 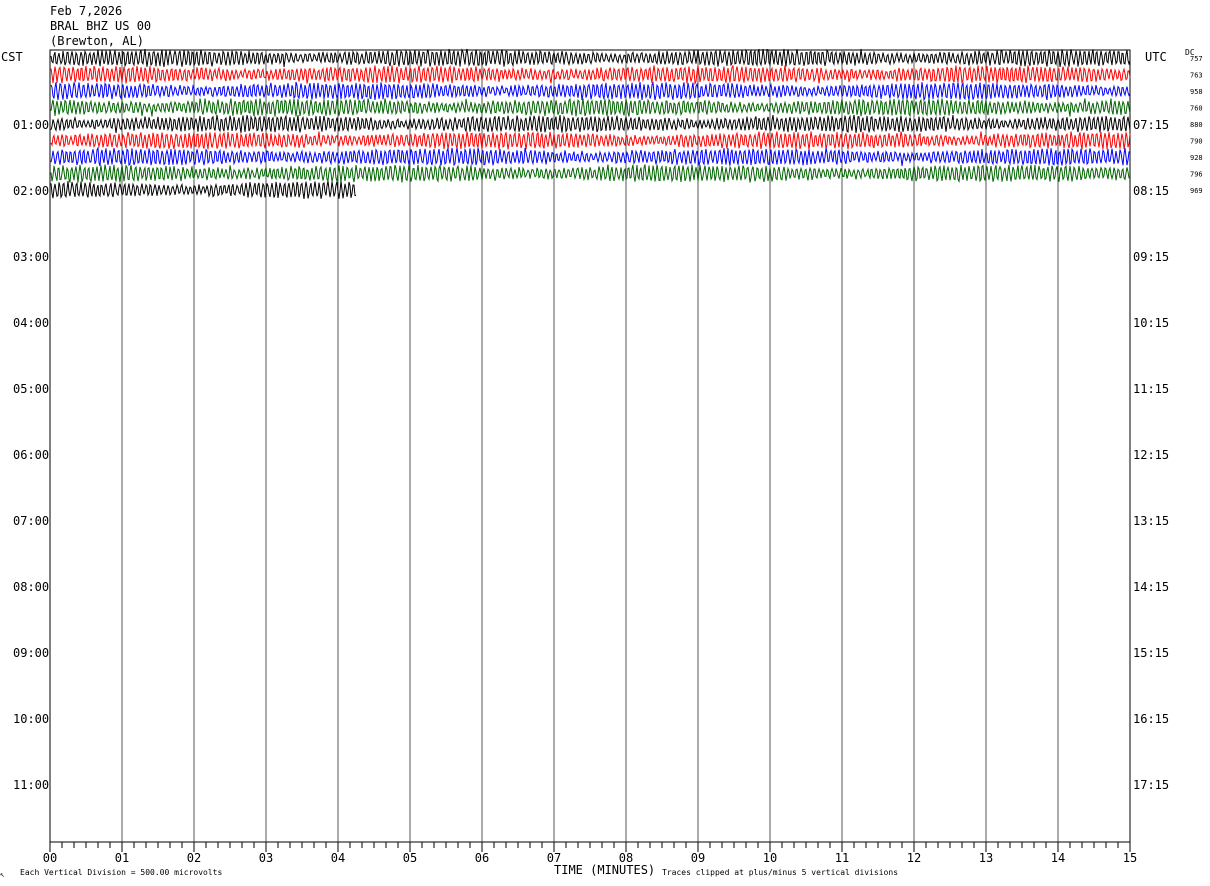 What do you see at coordinates (1196, 191) in the screenshot?
I see `dc-offset-label: 969` at bounding box center [1196, 191].